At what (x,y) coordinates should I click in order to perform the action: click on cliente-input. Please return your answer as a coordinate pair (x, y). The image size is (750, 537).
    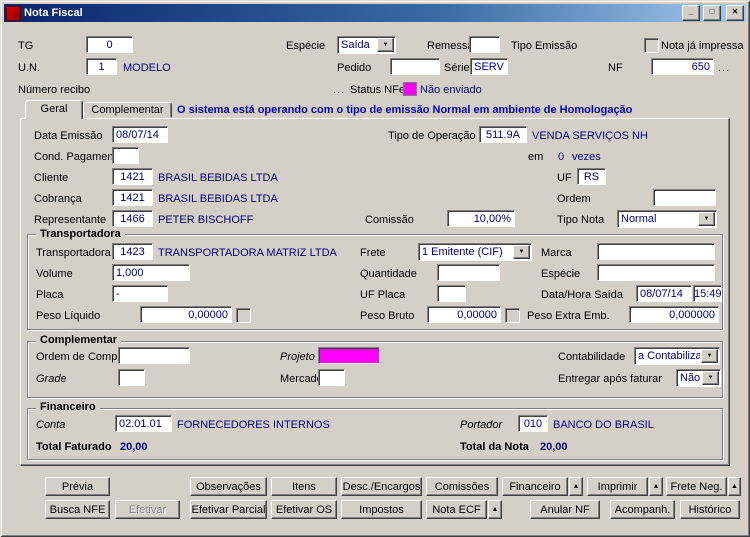
    Looking at the image, I should click on (132, 176).